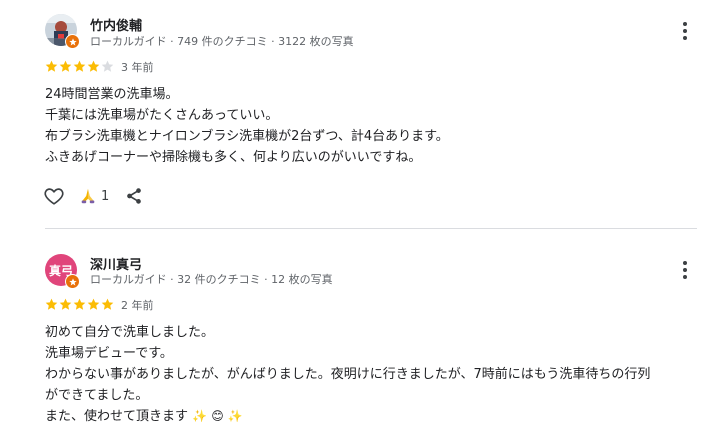  I want to click on review-divider, so click(371, 228).